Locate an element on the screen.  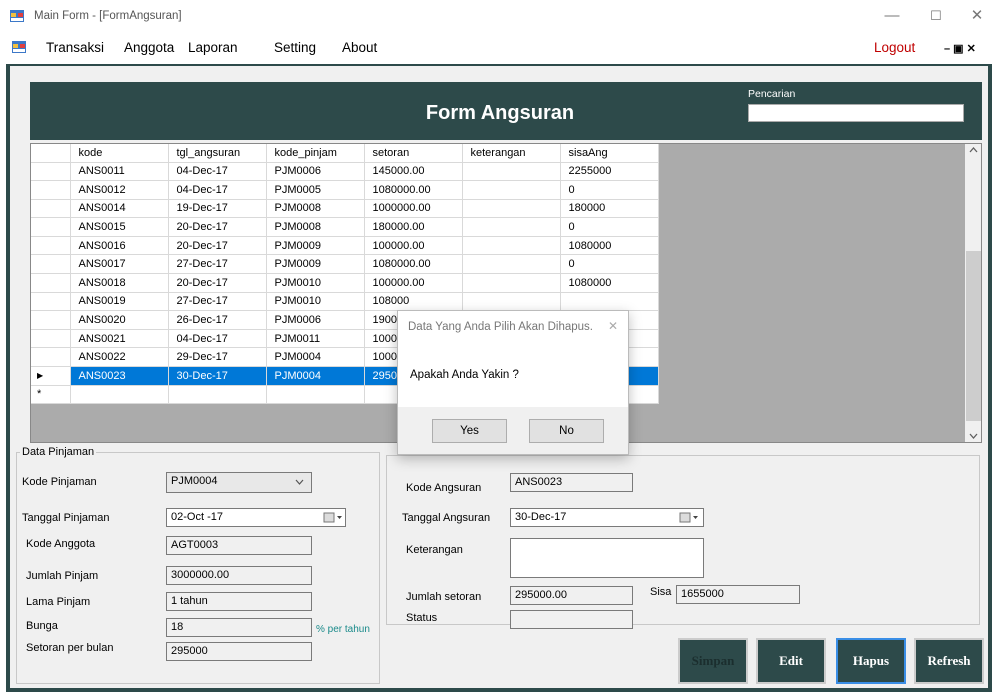
table-cell-kode: ANS0018 is located at coordinates (119, 283).